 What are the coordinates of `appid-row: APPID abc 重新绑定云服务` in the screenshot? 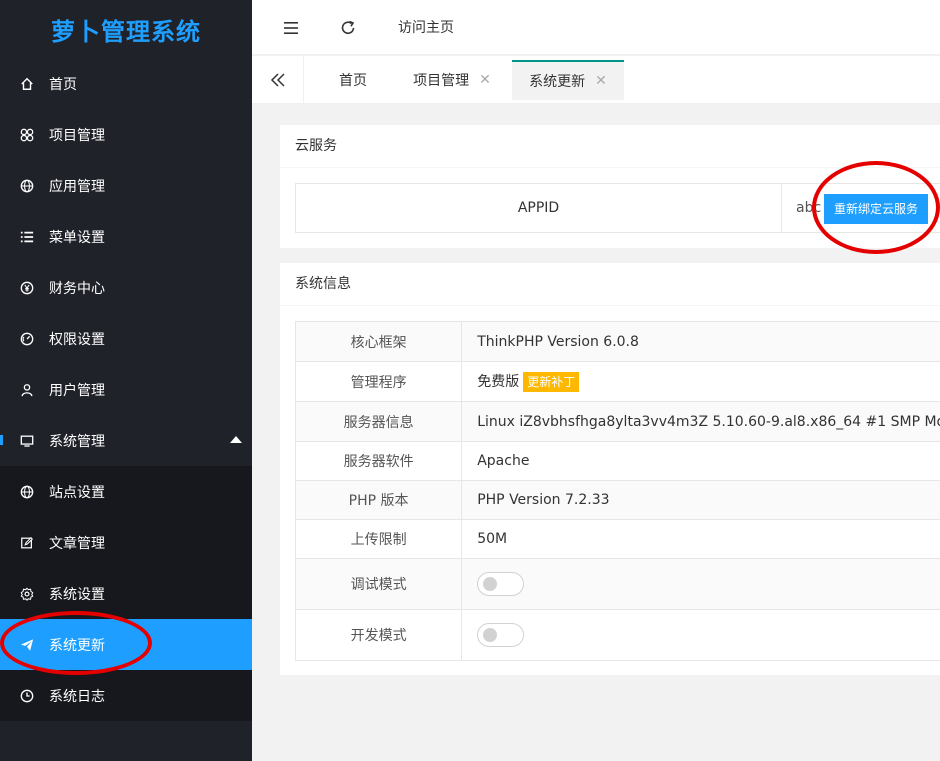 It's located at (617, 208).